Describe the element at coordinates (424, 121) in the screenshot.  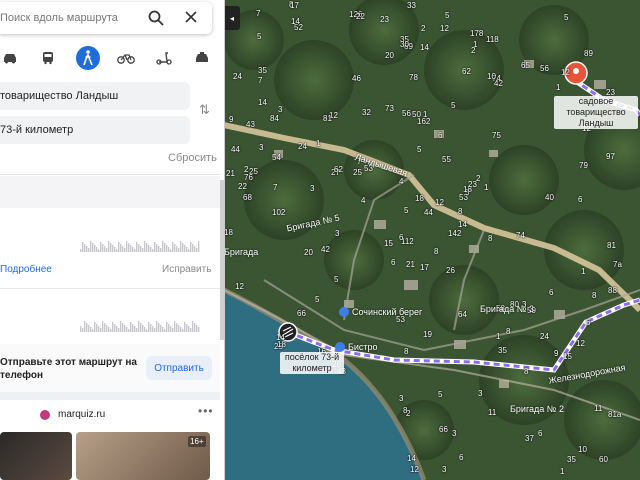
I see `house-number-label: 162` at that location.